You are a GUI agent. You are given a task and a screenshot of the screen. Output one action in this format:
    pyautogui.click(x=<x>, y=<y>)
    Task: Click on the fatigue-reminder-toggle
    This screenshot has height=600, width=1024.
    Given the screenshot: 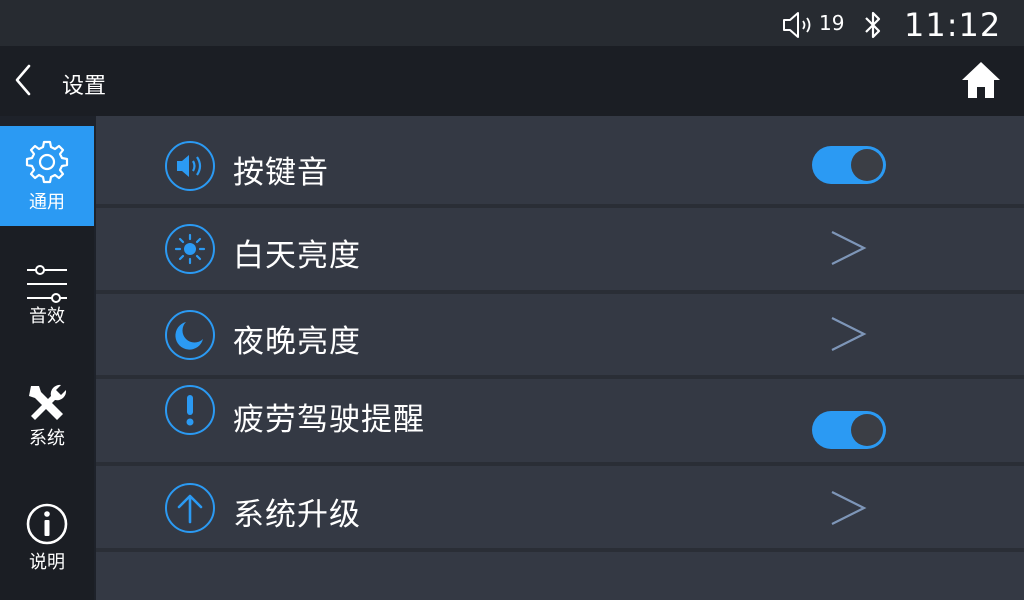 What is the action you would take?
    pyautogui.click(x=849, y=430)
    